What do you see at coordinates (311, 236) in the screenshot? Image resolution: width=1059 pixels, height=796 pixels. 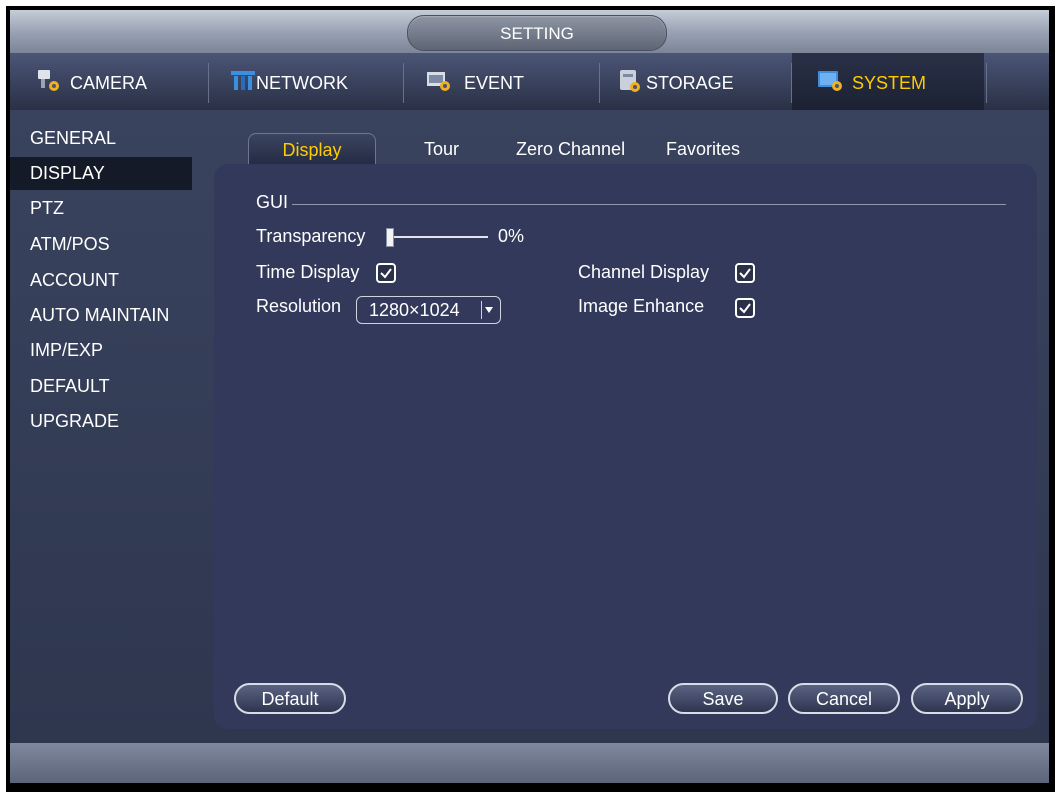 I see `transparency-label: Transparency` at bounding box center [311, 236].